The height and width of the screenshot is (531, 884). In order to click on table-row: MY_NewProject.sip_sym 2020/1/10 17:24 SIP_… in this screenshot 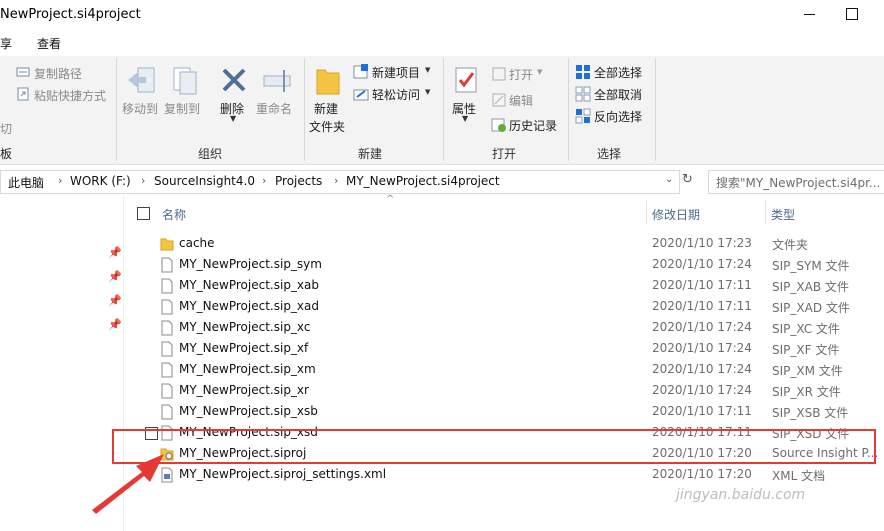, I will do `click(442, 264)`.